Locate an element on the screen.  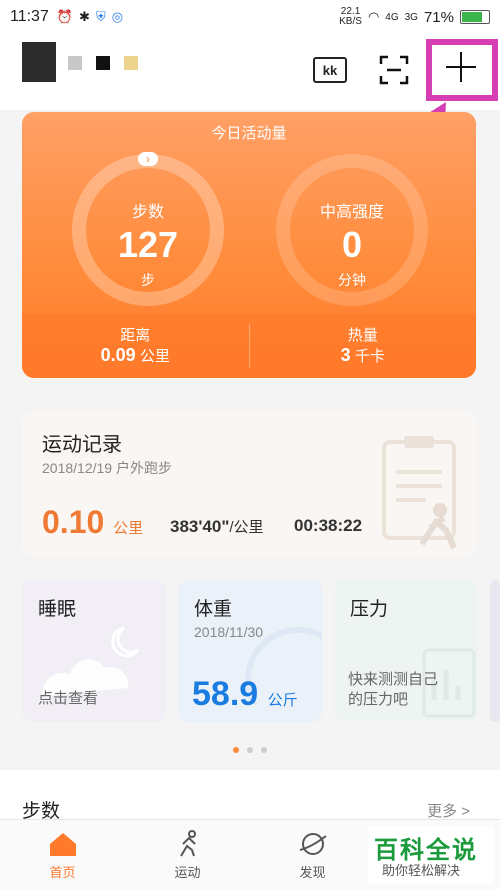
intensity-ring: 中高强度 0 分钟 is located at coordinates (352, 230).